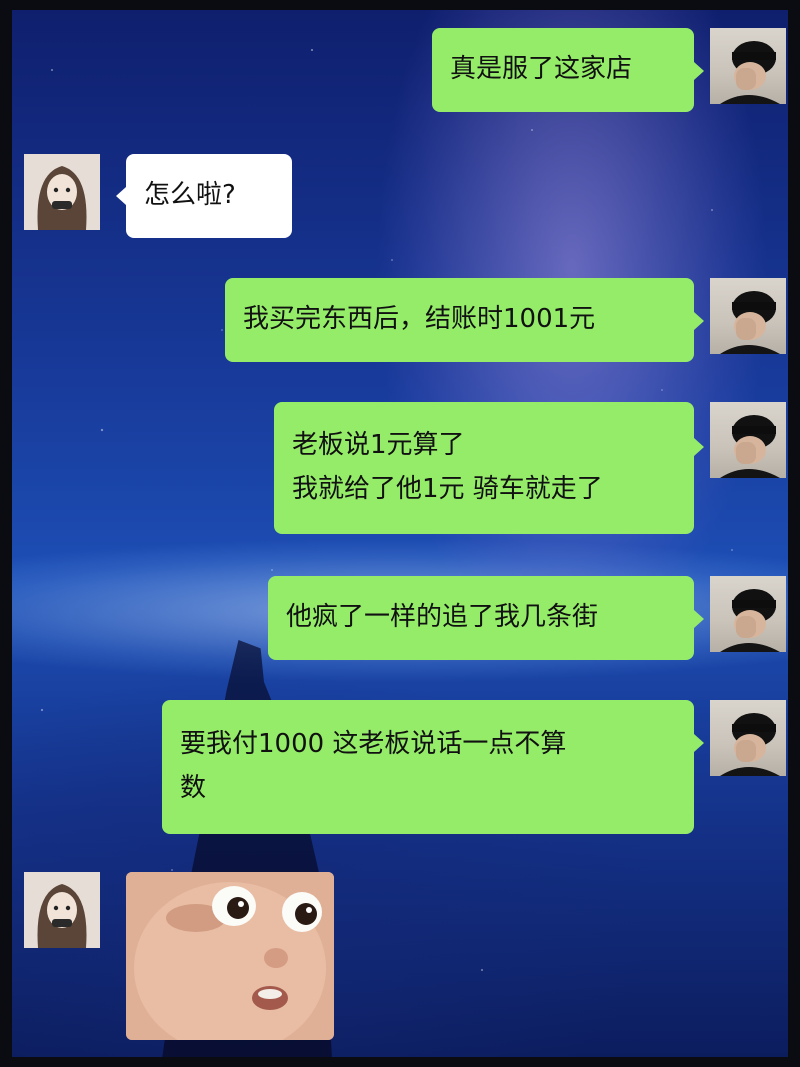 The image size is (800, 1067). What do you see at coordinates (373, 744) in the screenshot?
I see `message-text-line: 要我付1000 这老板说话一点不算` at bounding box center [373, 744].